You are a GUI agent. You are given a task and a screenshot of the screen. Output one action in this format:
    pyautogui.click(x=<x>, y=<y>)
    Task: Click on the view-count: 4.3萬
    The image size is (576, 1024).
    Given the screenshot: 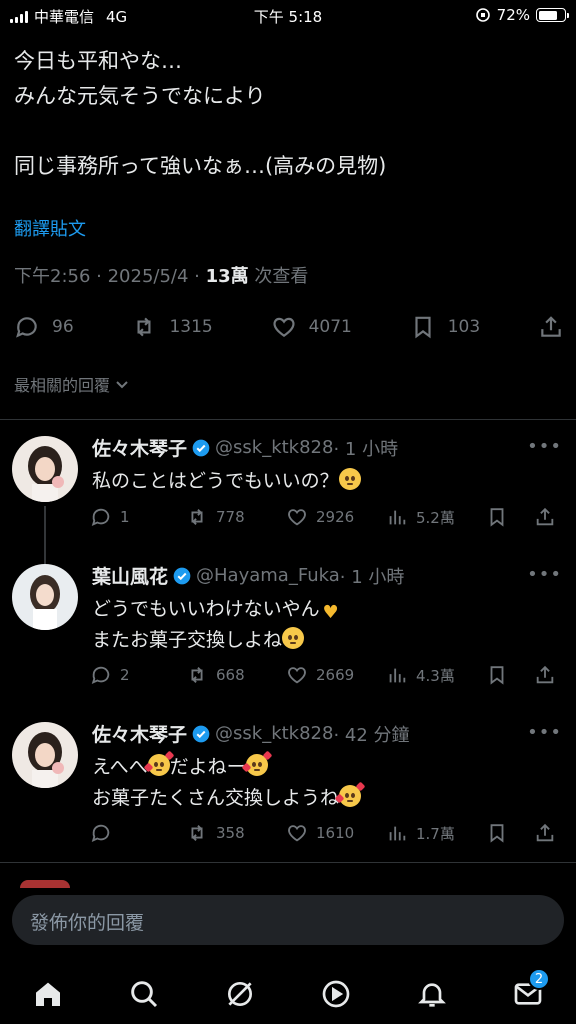 What is the action you would take?
    pyautogui.click(x=435, y=675)
    